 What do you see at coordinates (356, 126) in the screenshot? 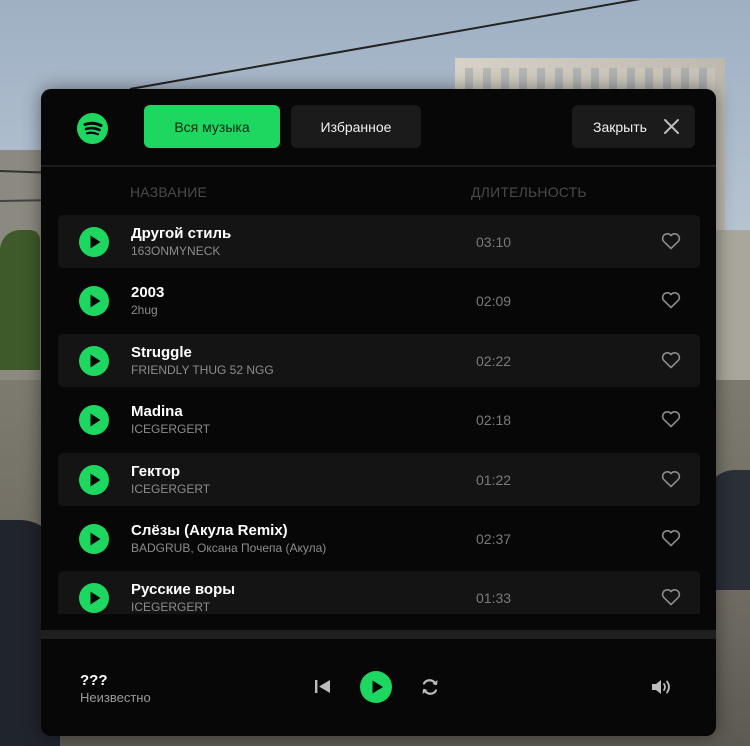
I see `tab-favorites: Избранное` at bounding box center [356, 126].